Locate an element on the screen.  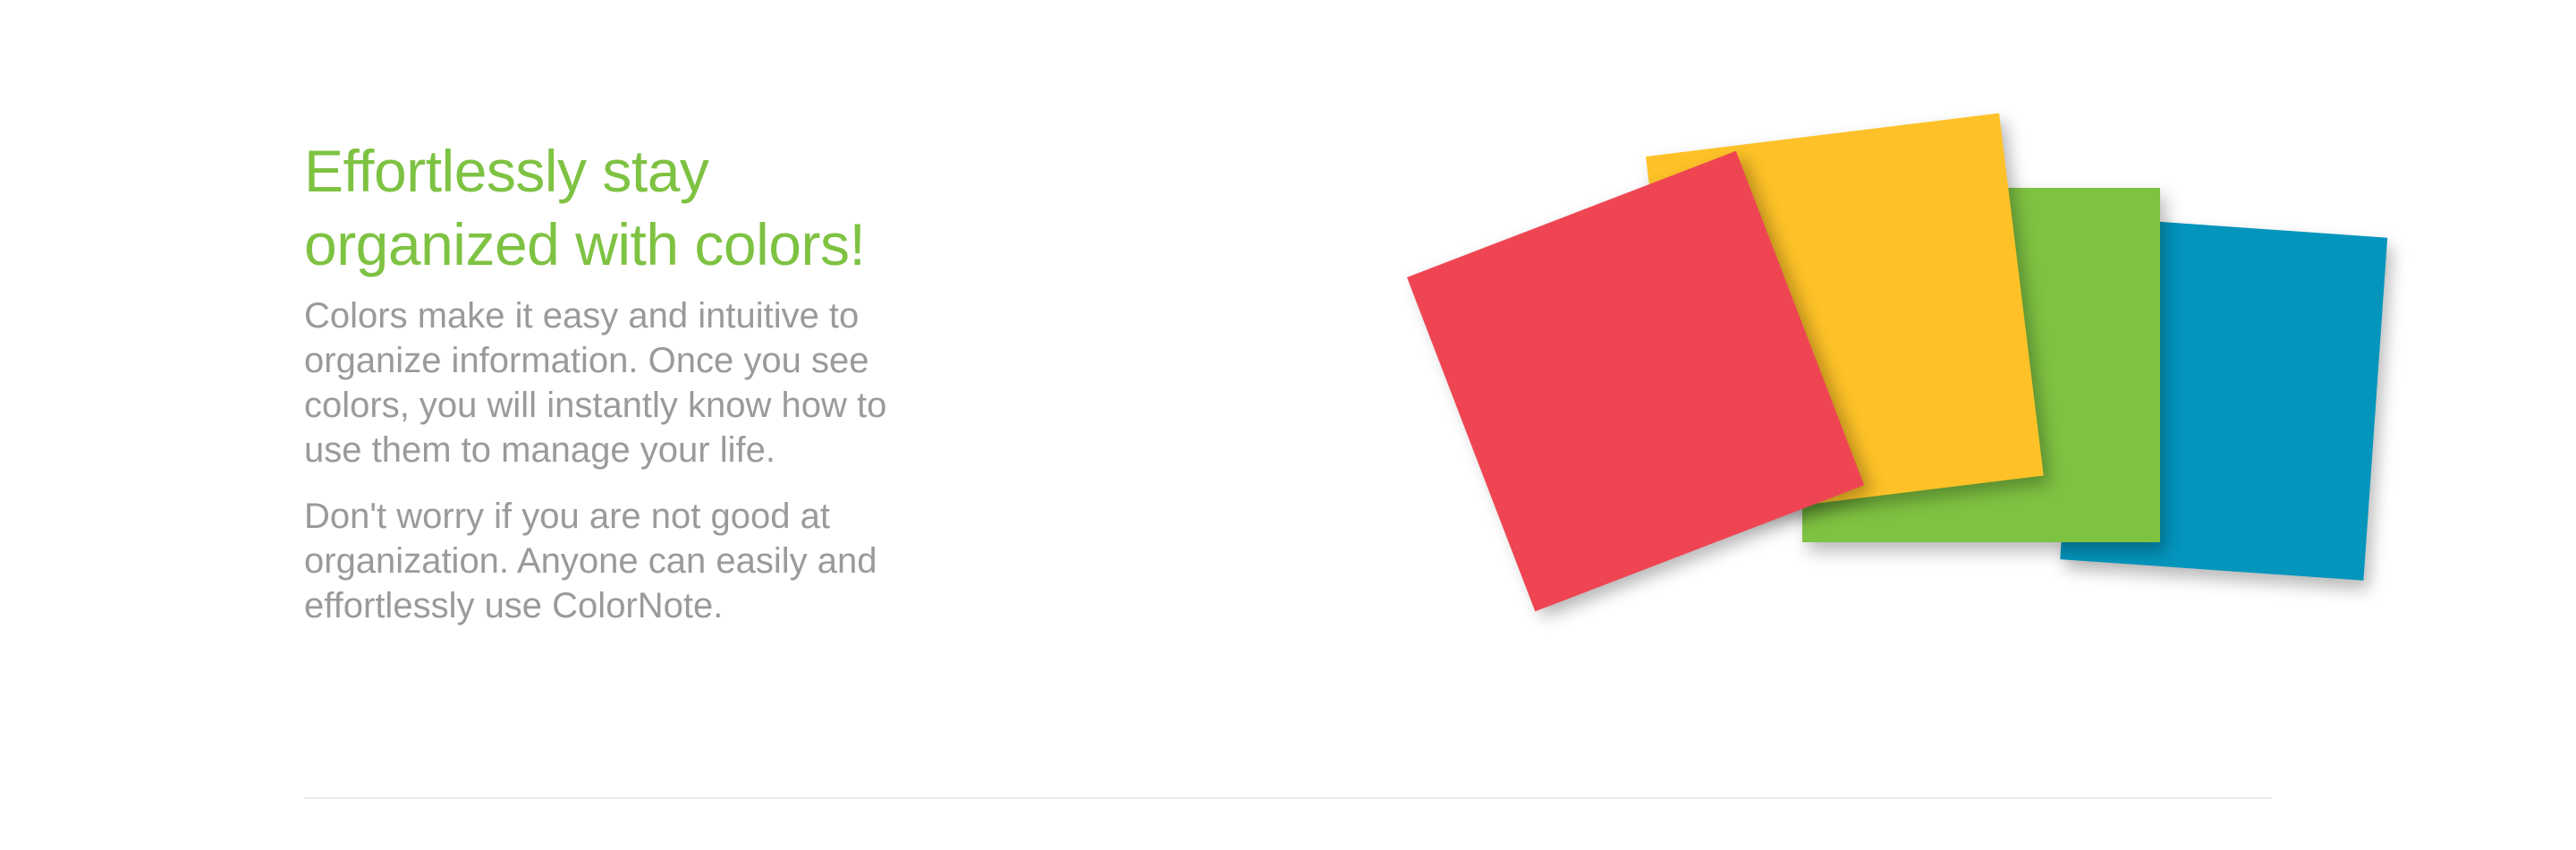
feature-heading-line-1: Effortlessly stay is located at coordinates (506, 171).